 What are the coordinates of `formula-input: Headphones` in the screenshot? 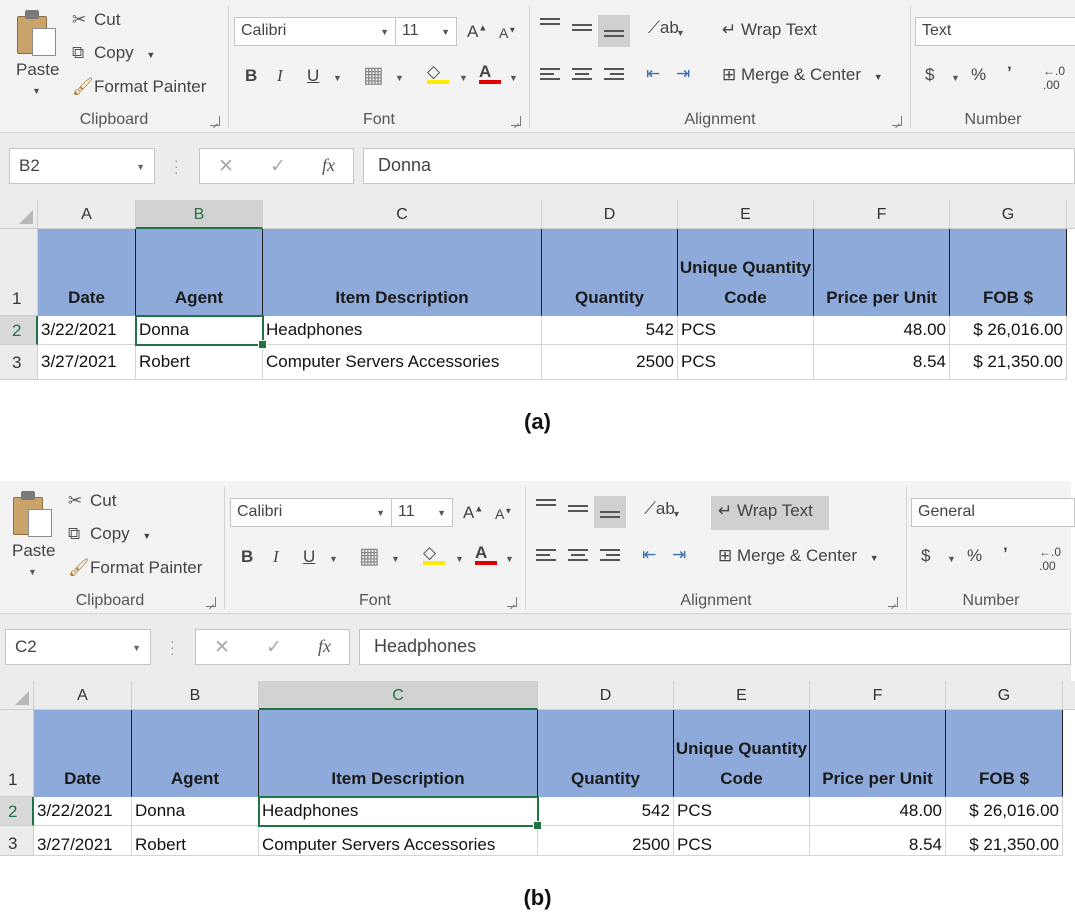 It's located at (715, 647).